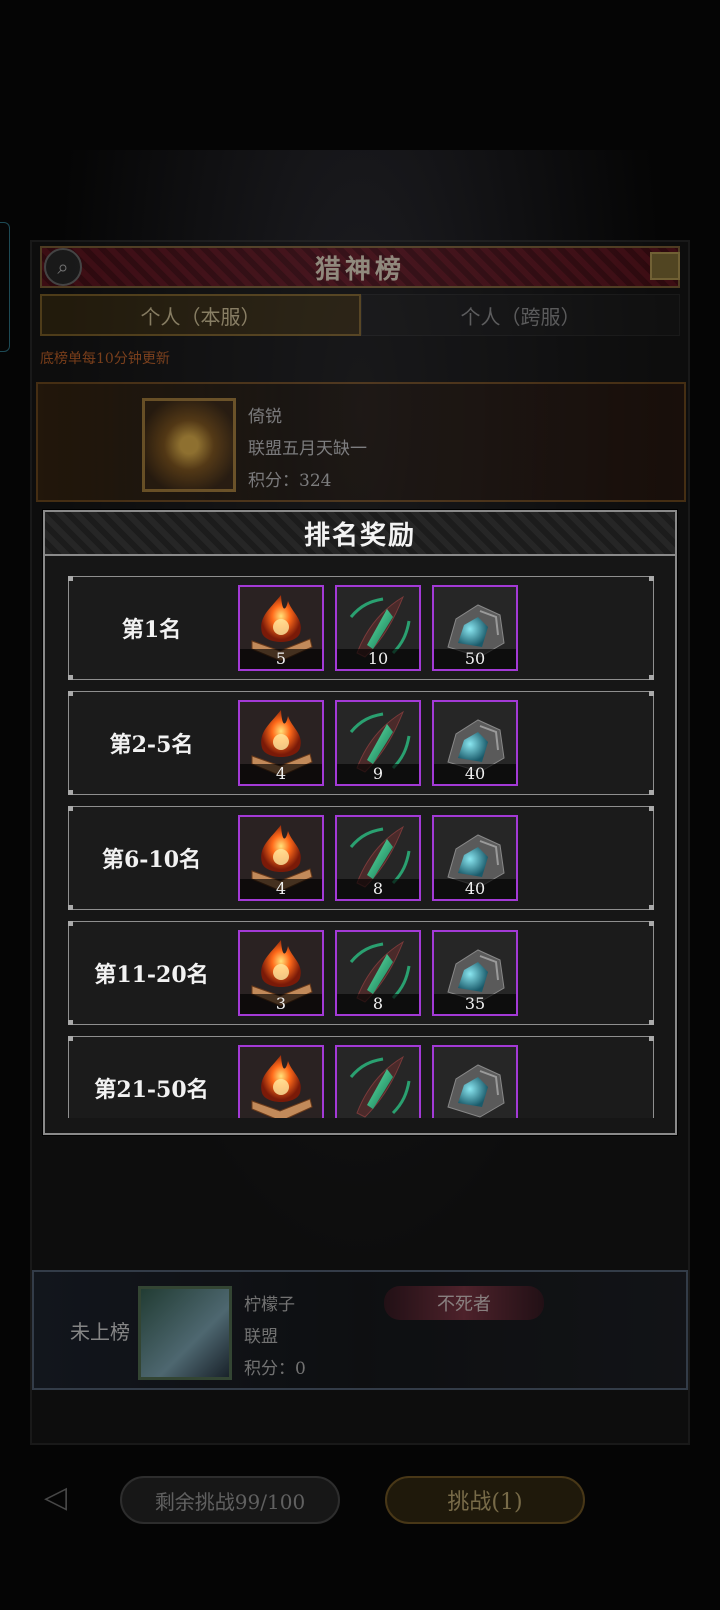  What do you see at coordinates (5, 287) in the screenshot?
I see `side-tab-handle` at bounding box center [5, 287].